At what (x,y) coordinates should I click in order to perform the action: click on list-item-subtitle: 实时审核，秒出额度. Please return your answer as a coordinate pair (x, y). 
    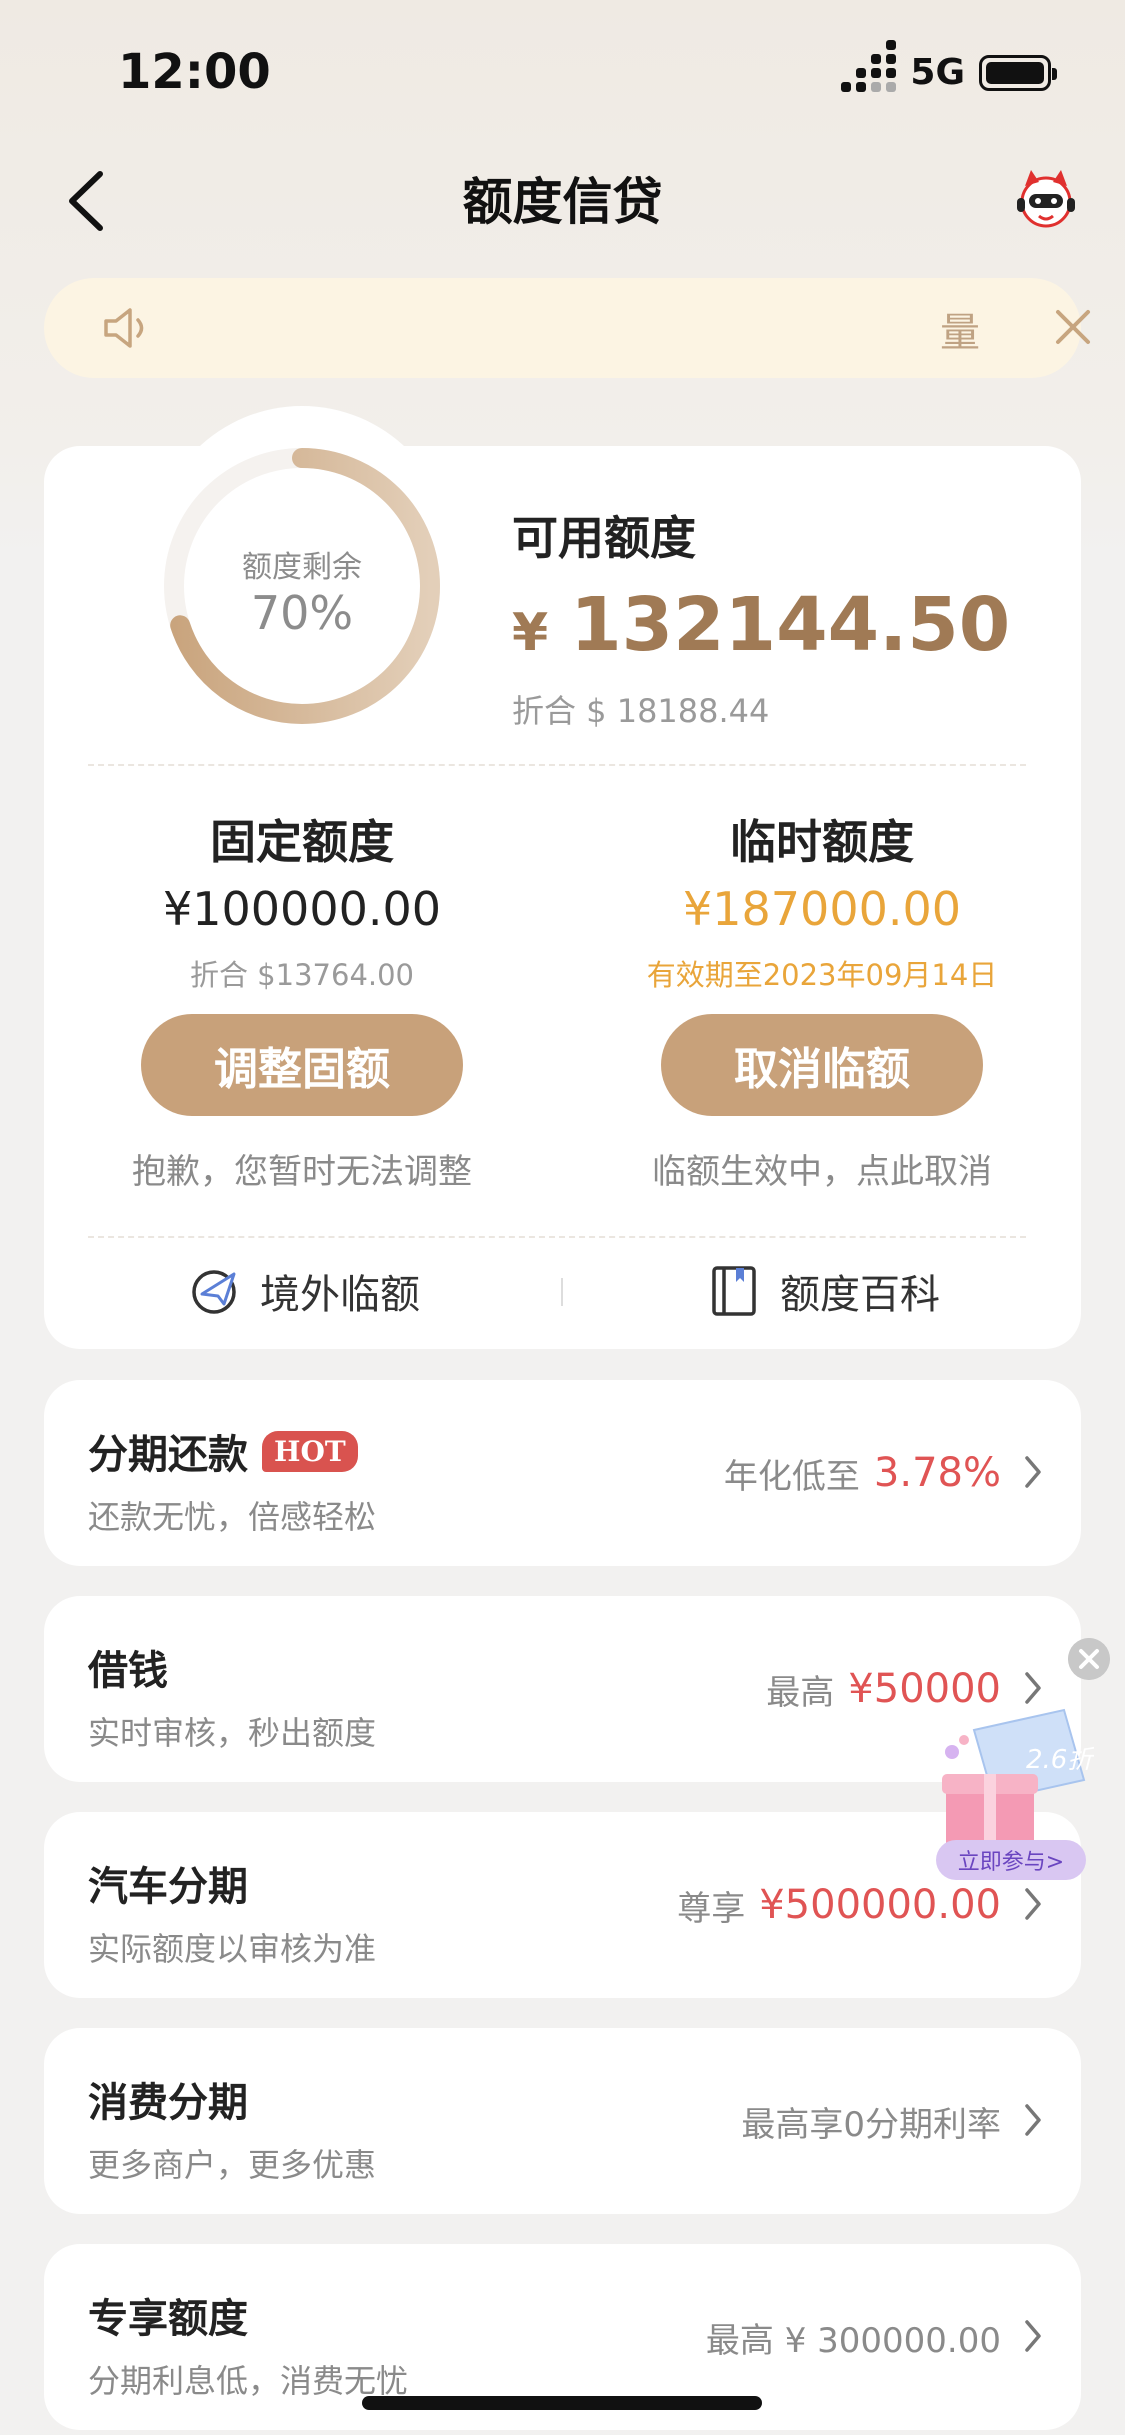
    Looking at the image, I should click on (232, 1733).